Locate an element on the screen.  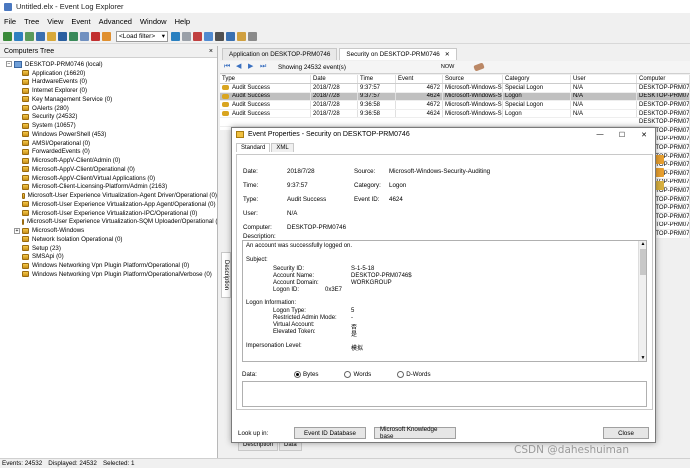
expand-icon: + is located at coordinates (17, 230).